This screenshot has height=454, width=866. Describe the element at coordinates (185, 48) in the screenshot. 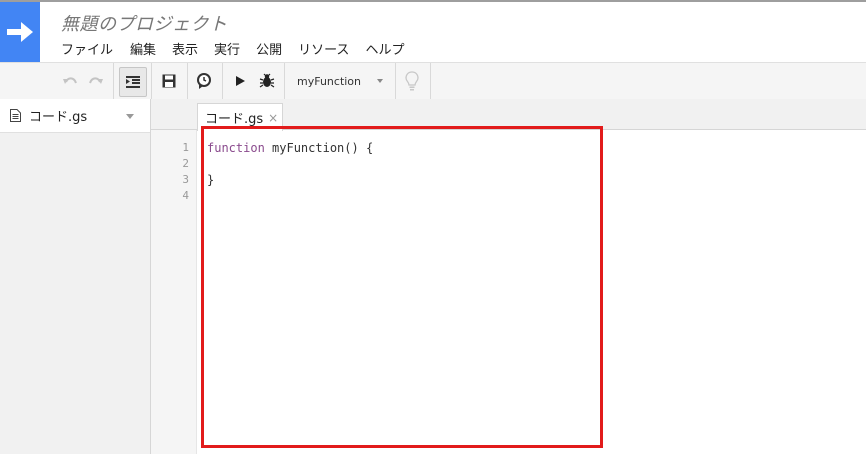

I see `menu-view: 表示` at that location.